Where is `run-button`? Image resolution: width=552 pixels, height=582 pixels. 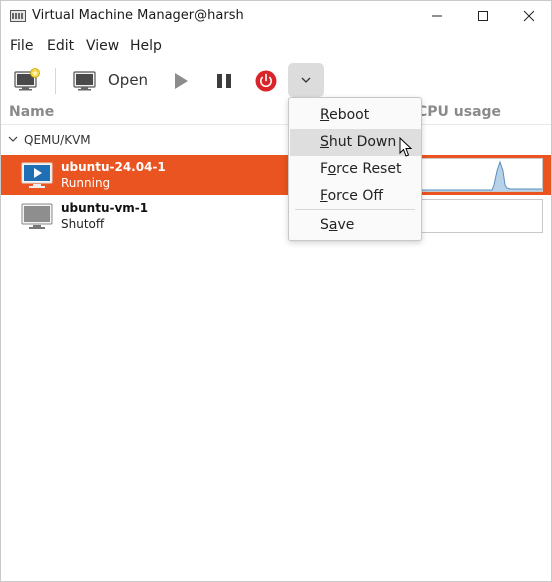
run-button is located at coordinates (181, 81).